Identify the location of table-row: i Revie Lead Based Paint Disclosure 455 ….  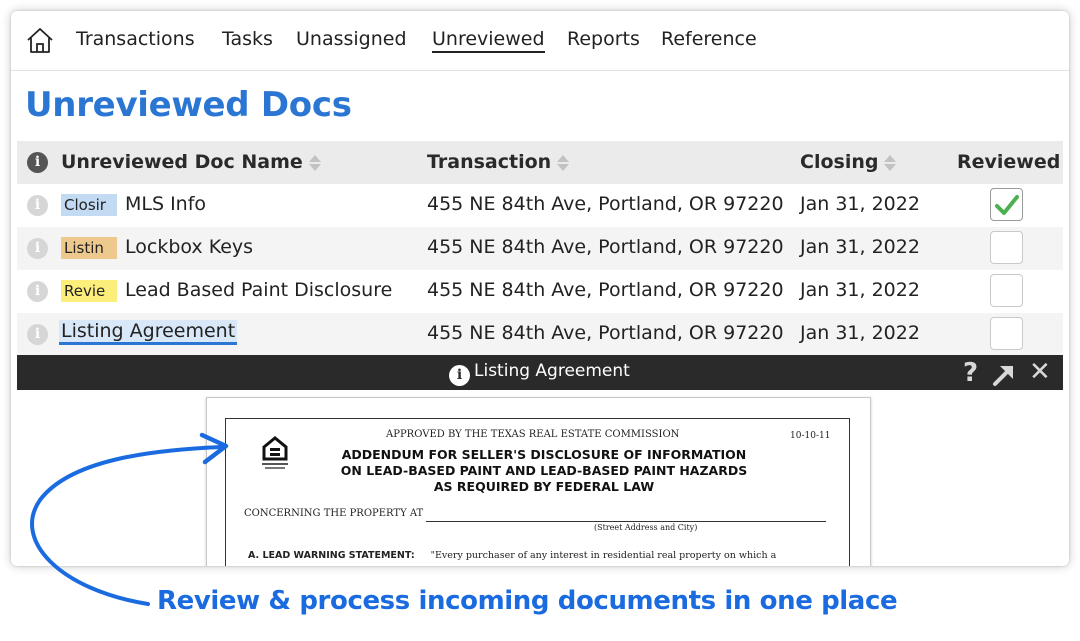
(540, 291).